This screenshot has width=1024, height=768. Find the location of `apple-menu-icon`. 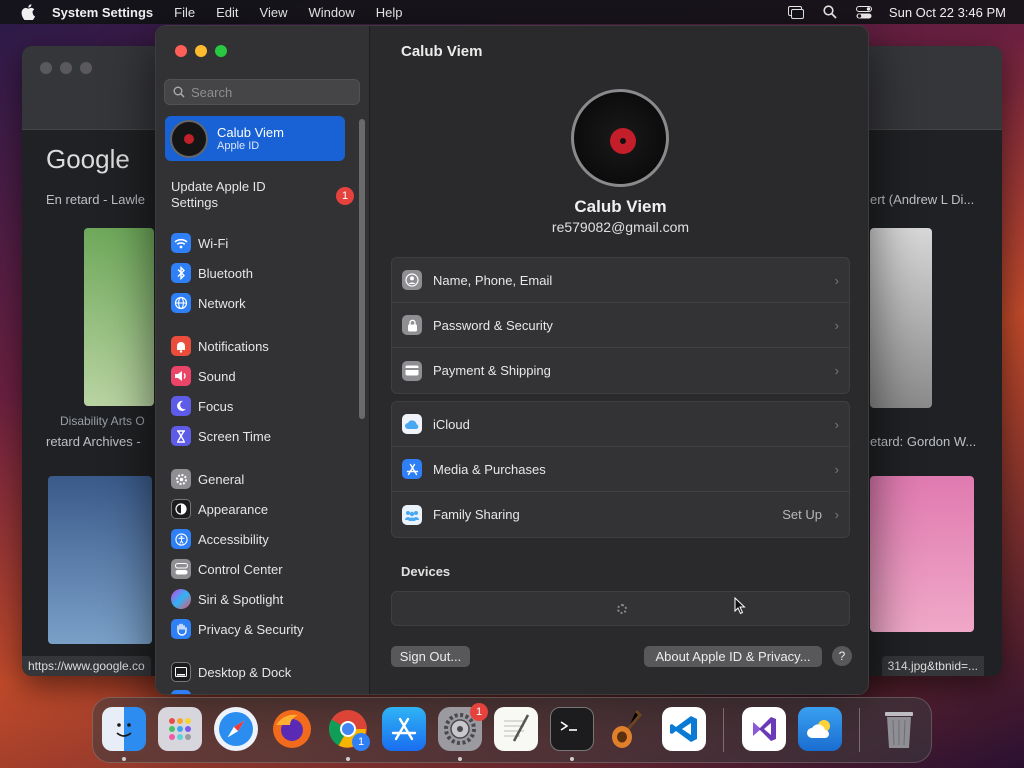

apple-menu-icon is located at coordinates (28, 12).